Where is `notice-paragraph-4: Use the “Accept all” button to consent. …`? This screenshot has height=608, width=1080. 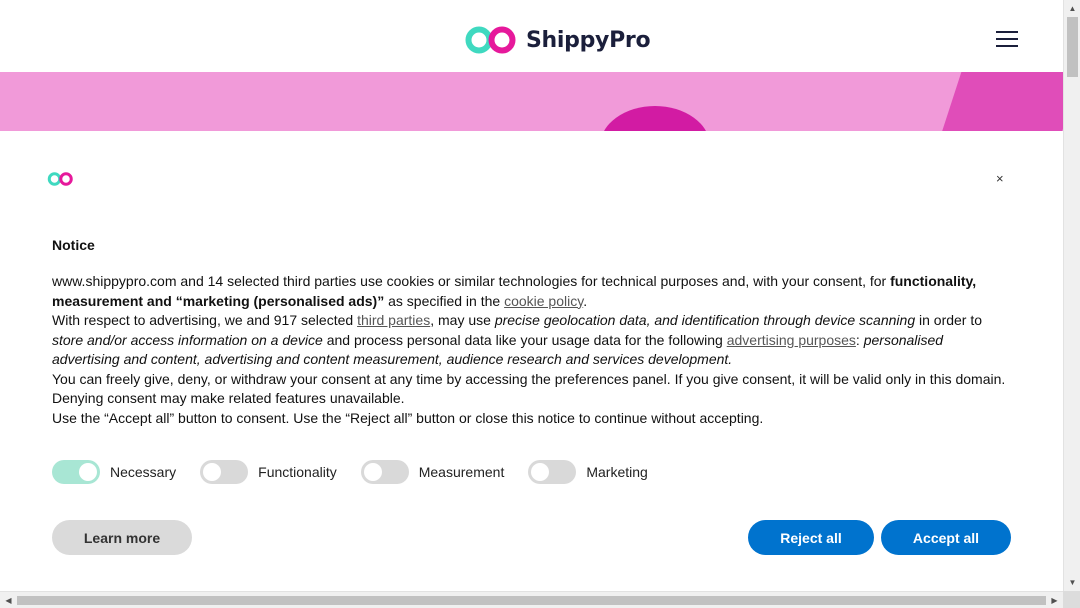
notice-paragraph-4: Use the “Accept all” button to consent. … is located at coordinates (408, 417).